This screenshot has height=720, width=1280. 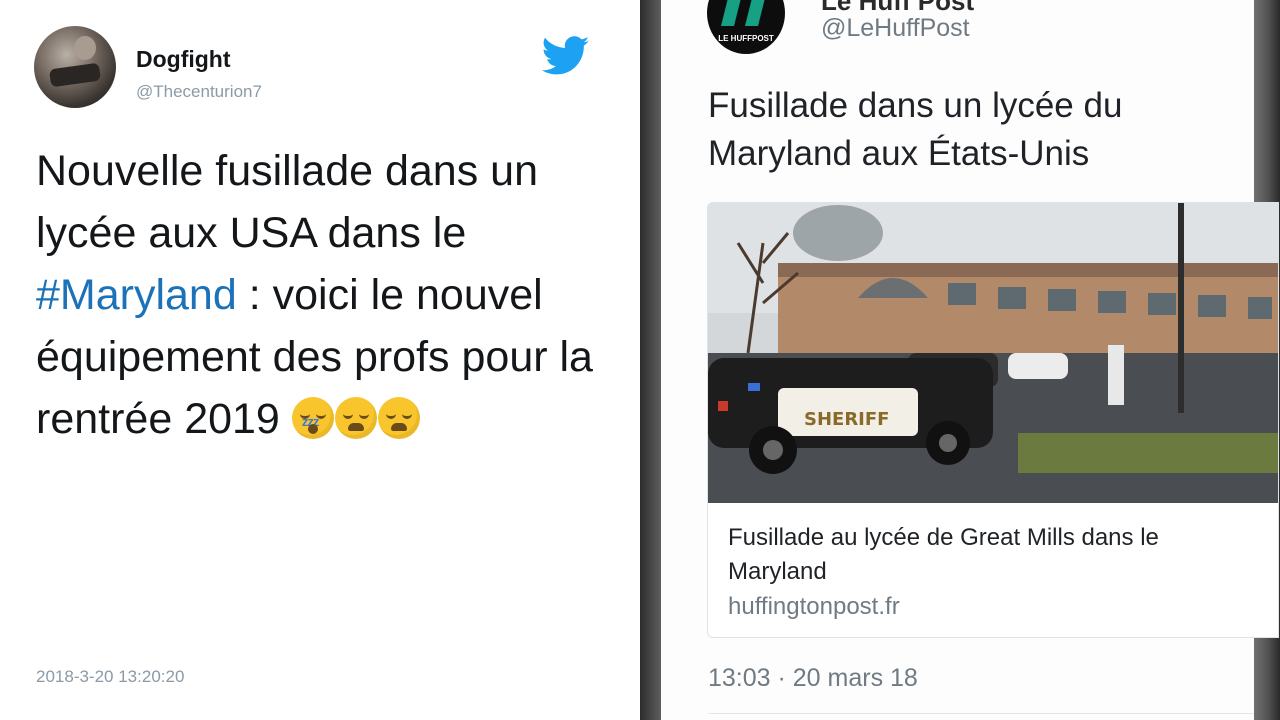 I want to click on twitter-bird-icon, so click(x=566, y=56).